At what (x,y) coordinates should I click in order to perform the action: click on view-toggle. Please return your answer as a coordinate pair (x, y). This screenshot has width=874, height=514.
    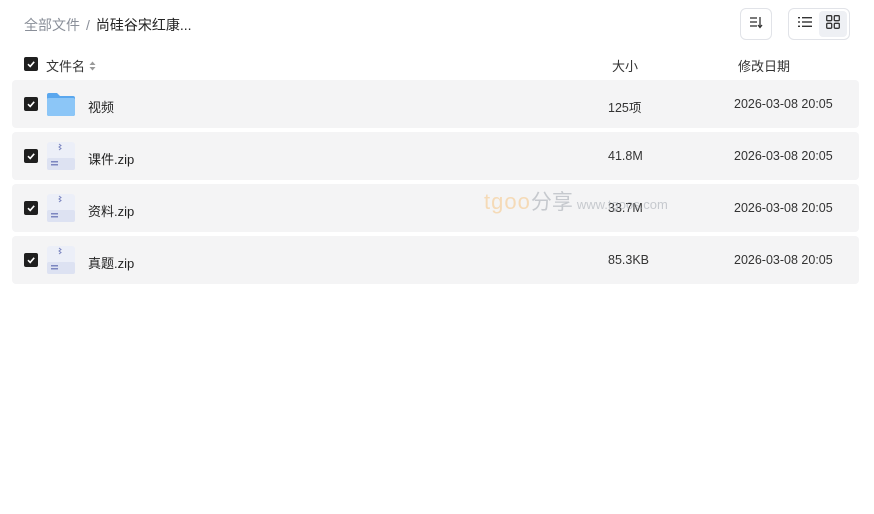
    Looking at the image, I should click on (819, 24).